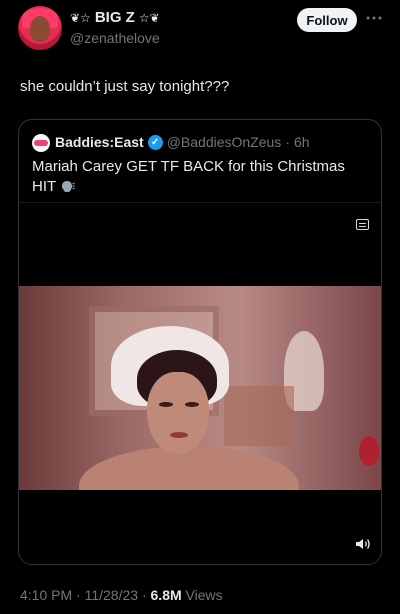  I want to click on quoted-display-name: Baddies:East, so click(99, 142).